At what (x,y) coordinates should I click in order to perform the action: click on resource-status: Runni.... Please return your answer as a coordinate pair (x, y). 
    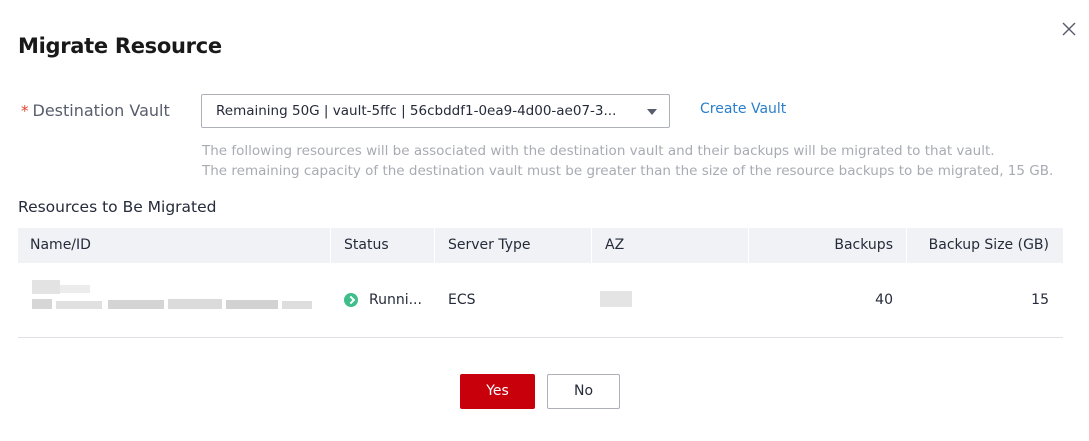
    Looking at the image, I should click on (395, 300).